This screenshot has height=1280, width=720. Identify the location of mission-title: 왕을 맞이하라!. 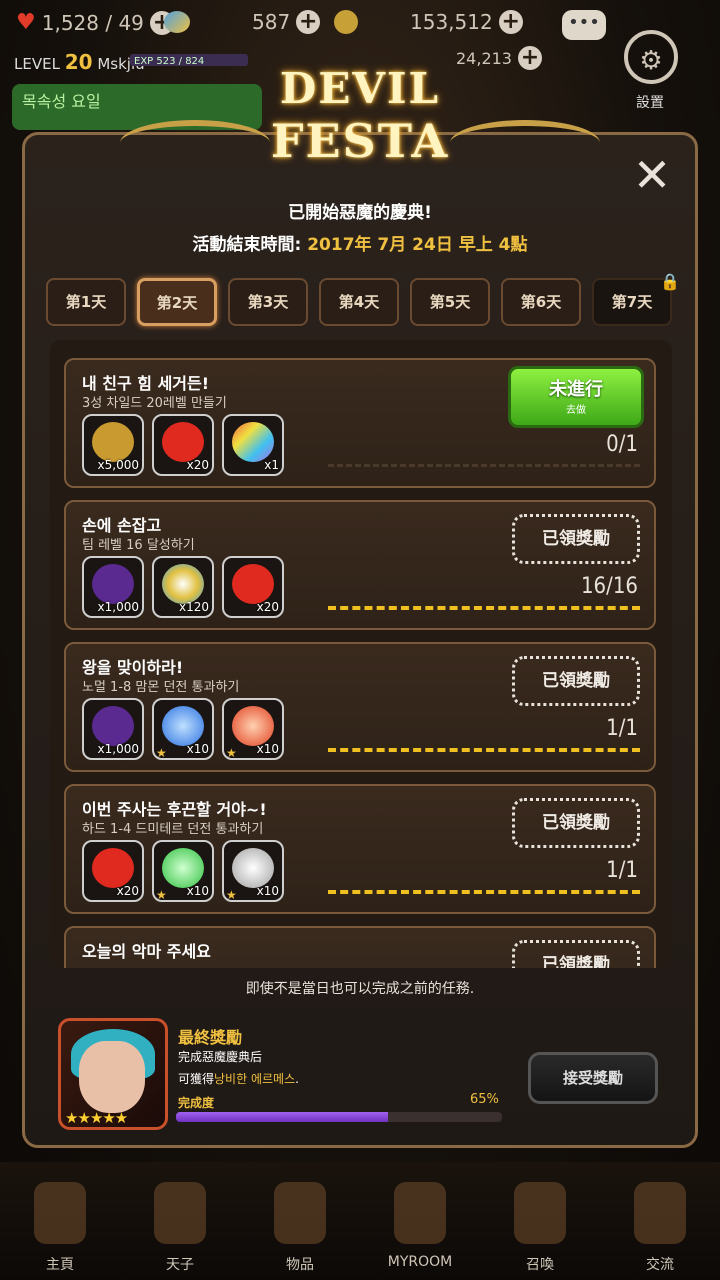
(133, 667).